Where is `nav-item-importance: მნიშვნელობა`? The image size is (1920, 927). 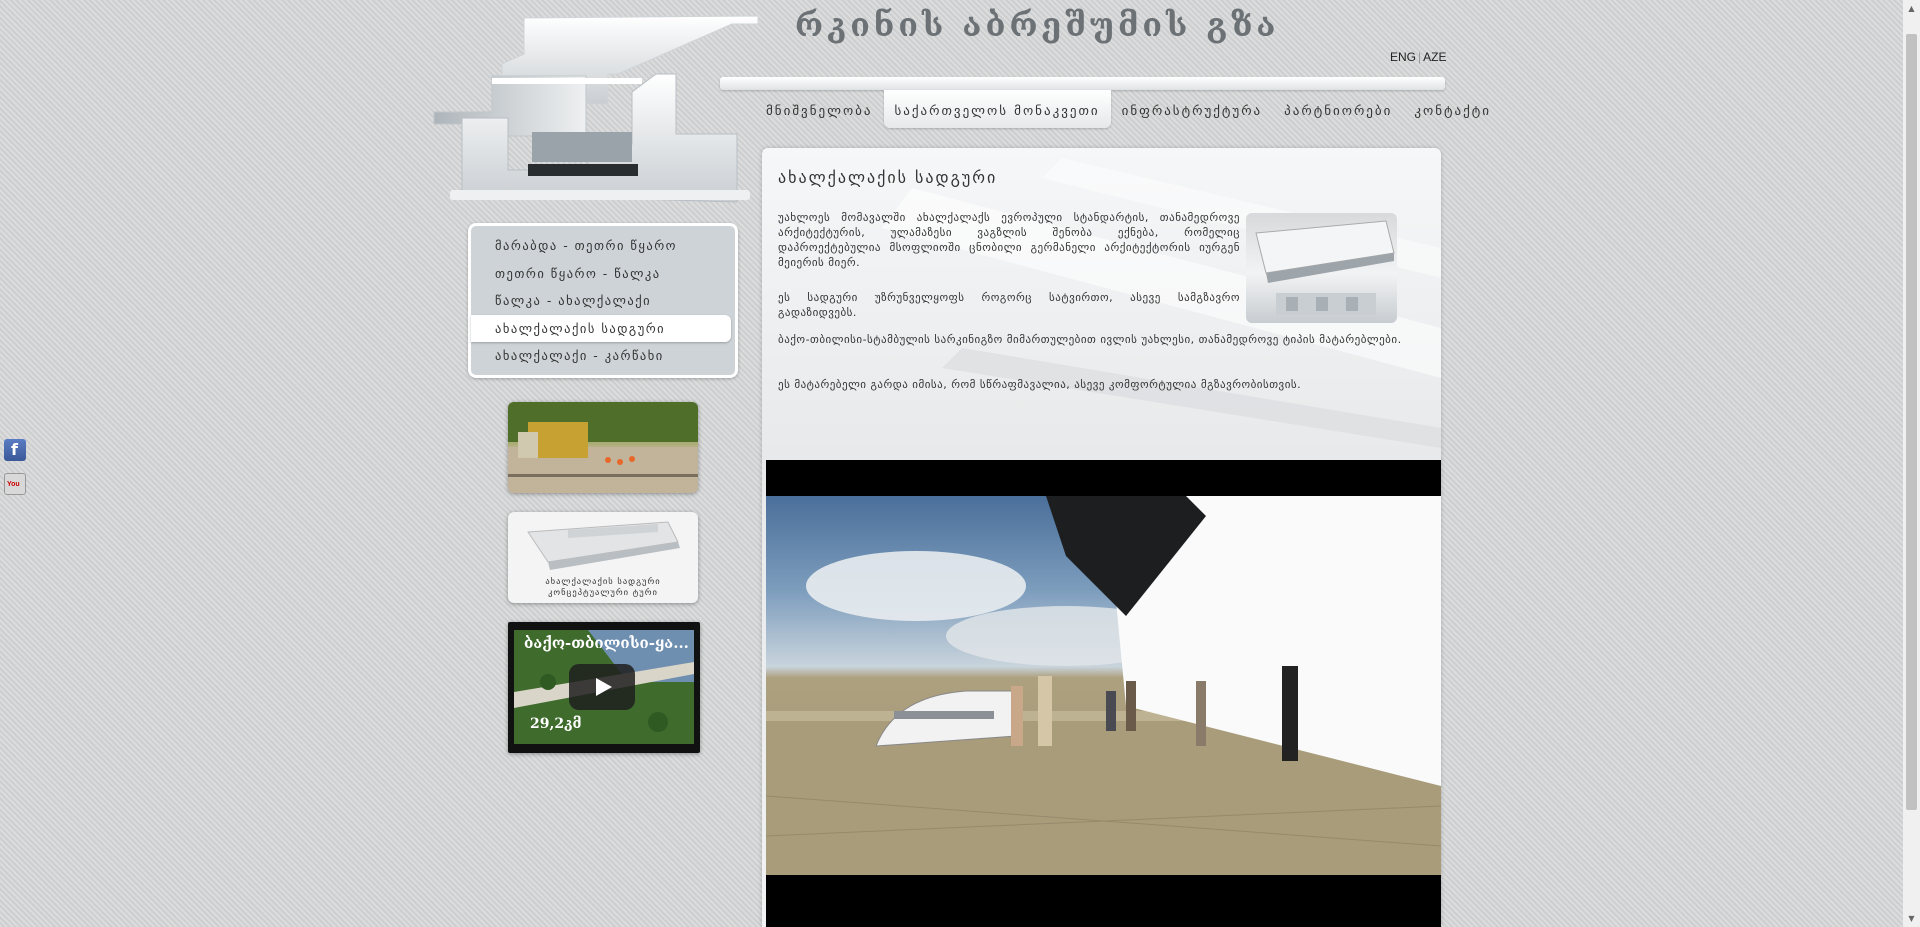 nav-item-importance: მნიშვნელობა is located at coordinates (819, 109).